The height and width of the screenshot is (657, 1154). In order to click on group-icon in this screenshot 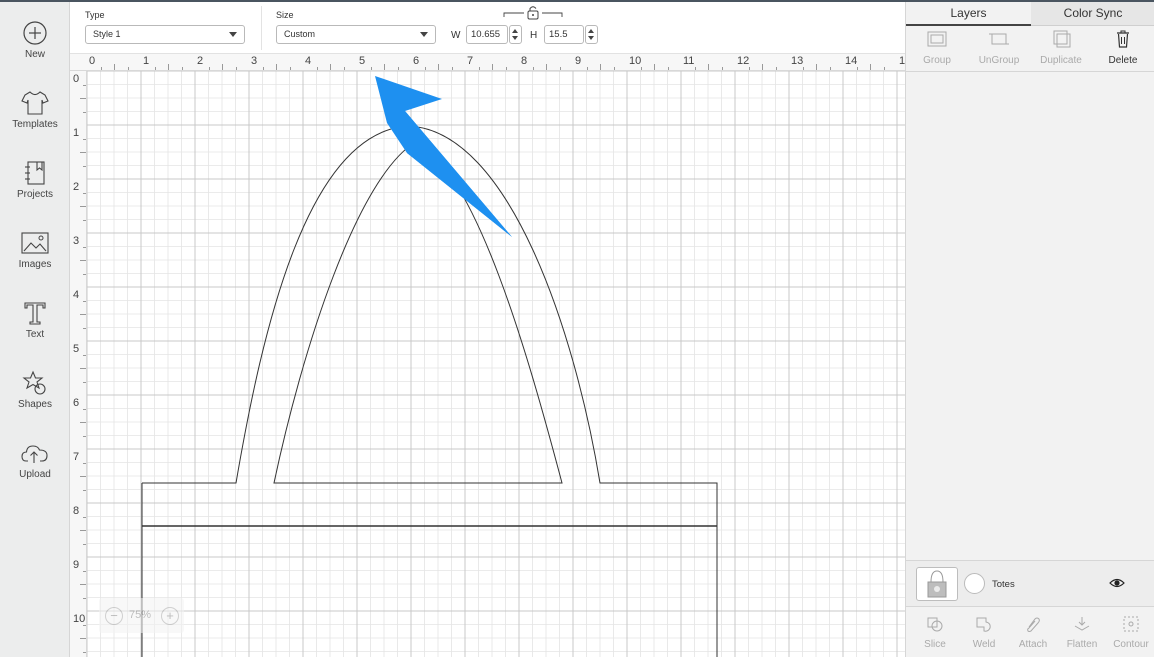, I will do `click(937, 39)`.